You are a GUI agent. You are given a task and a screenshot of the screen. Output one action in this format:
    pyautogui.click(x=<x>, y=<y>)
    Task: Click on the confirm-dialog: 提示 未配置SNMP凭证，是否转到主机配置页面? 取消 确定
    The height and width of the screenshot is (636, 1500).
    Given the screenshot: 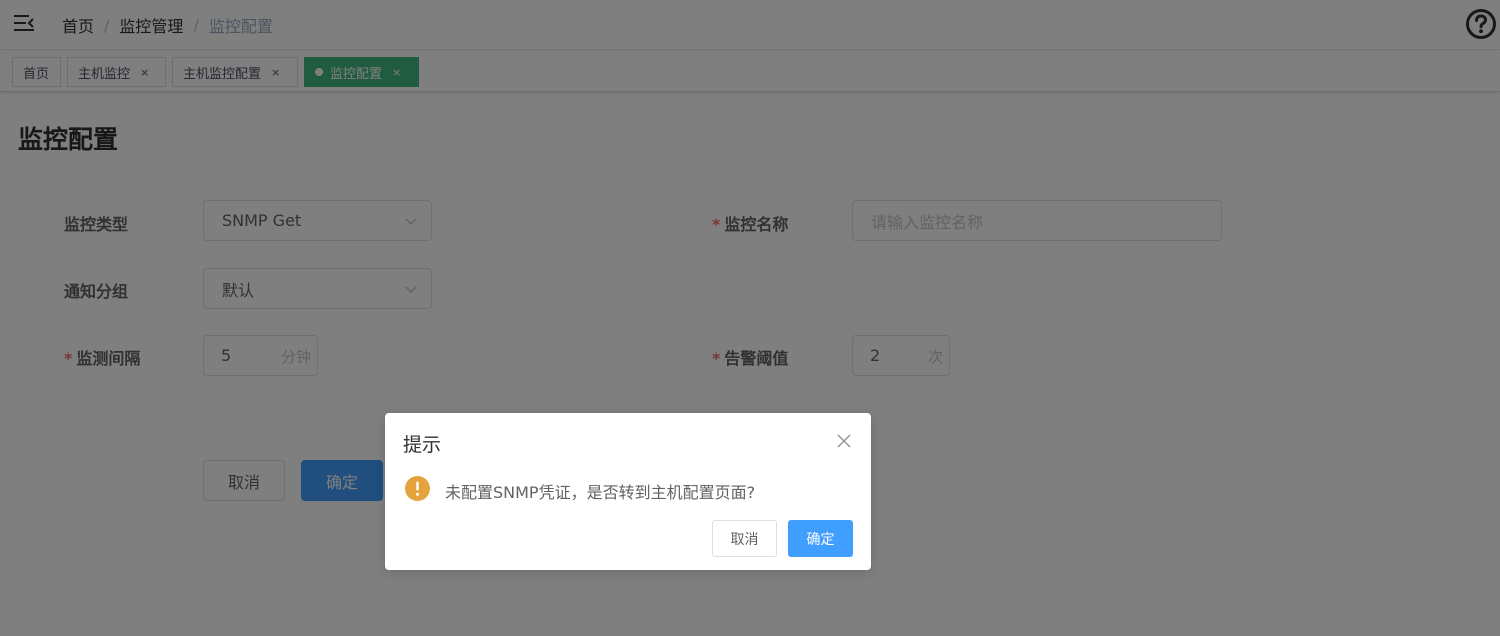 What is the action you would take?
    pyautogui.click(x=628, y=491)
    